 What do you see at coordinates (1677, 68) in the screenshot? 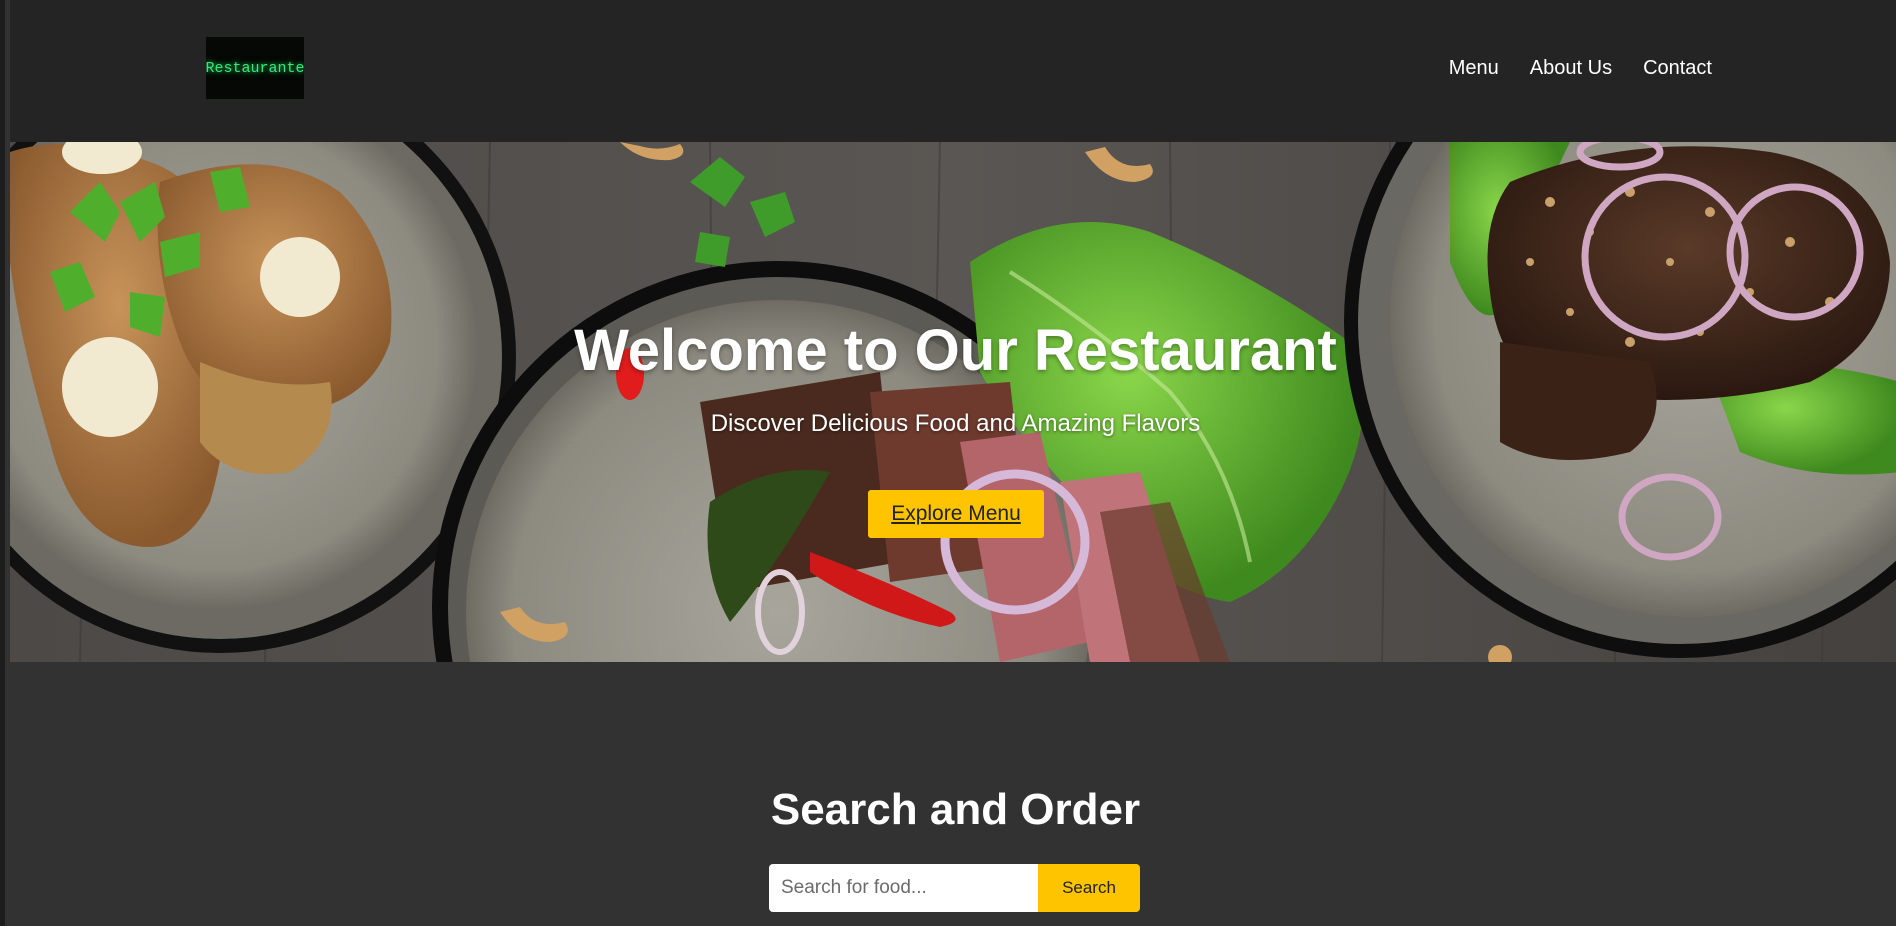
I see `nav-link-contact: Contact` at bounding box center [1677, 68].